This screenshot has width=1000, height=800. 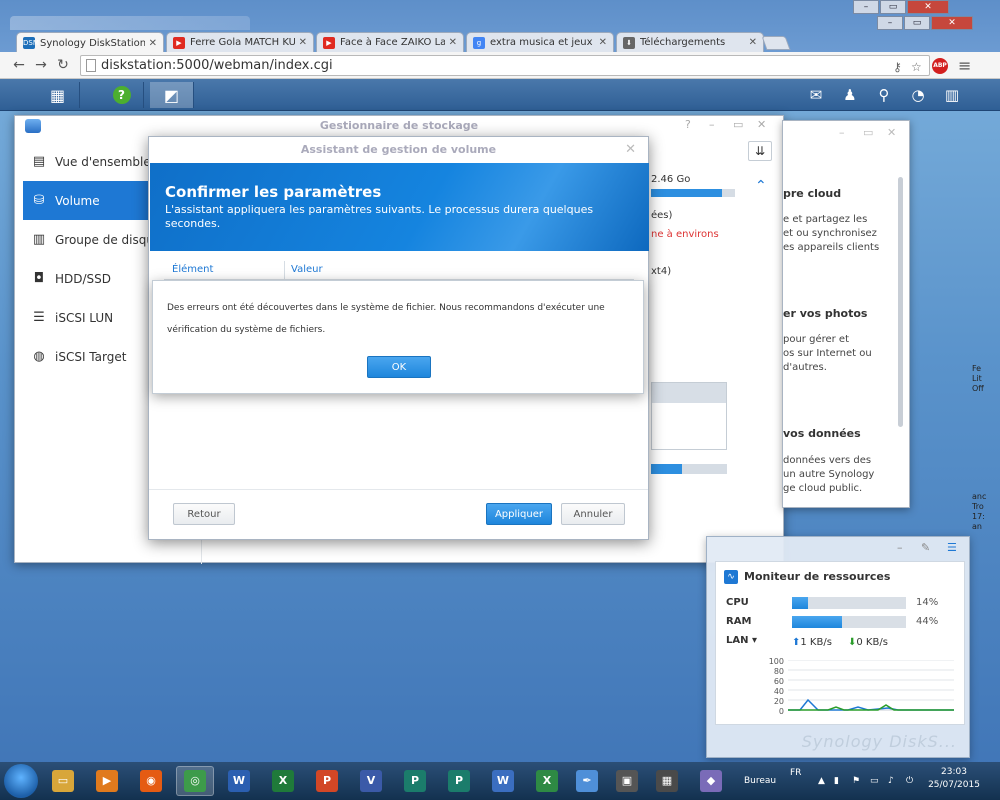 I want to click on storage-manager-taskbar-icon: ◩, so click(x=172, y=95).